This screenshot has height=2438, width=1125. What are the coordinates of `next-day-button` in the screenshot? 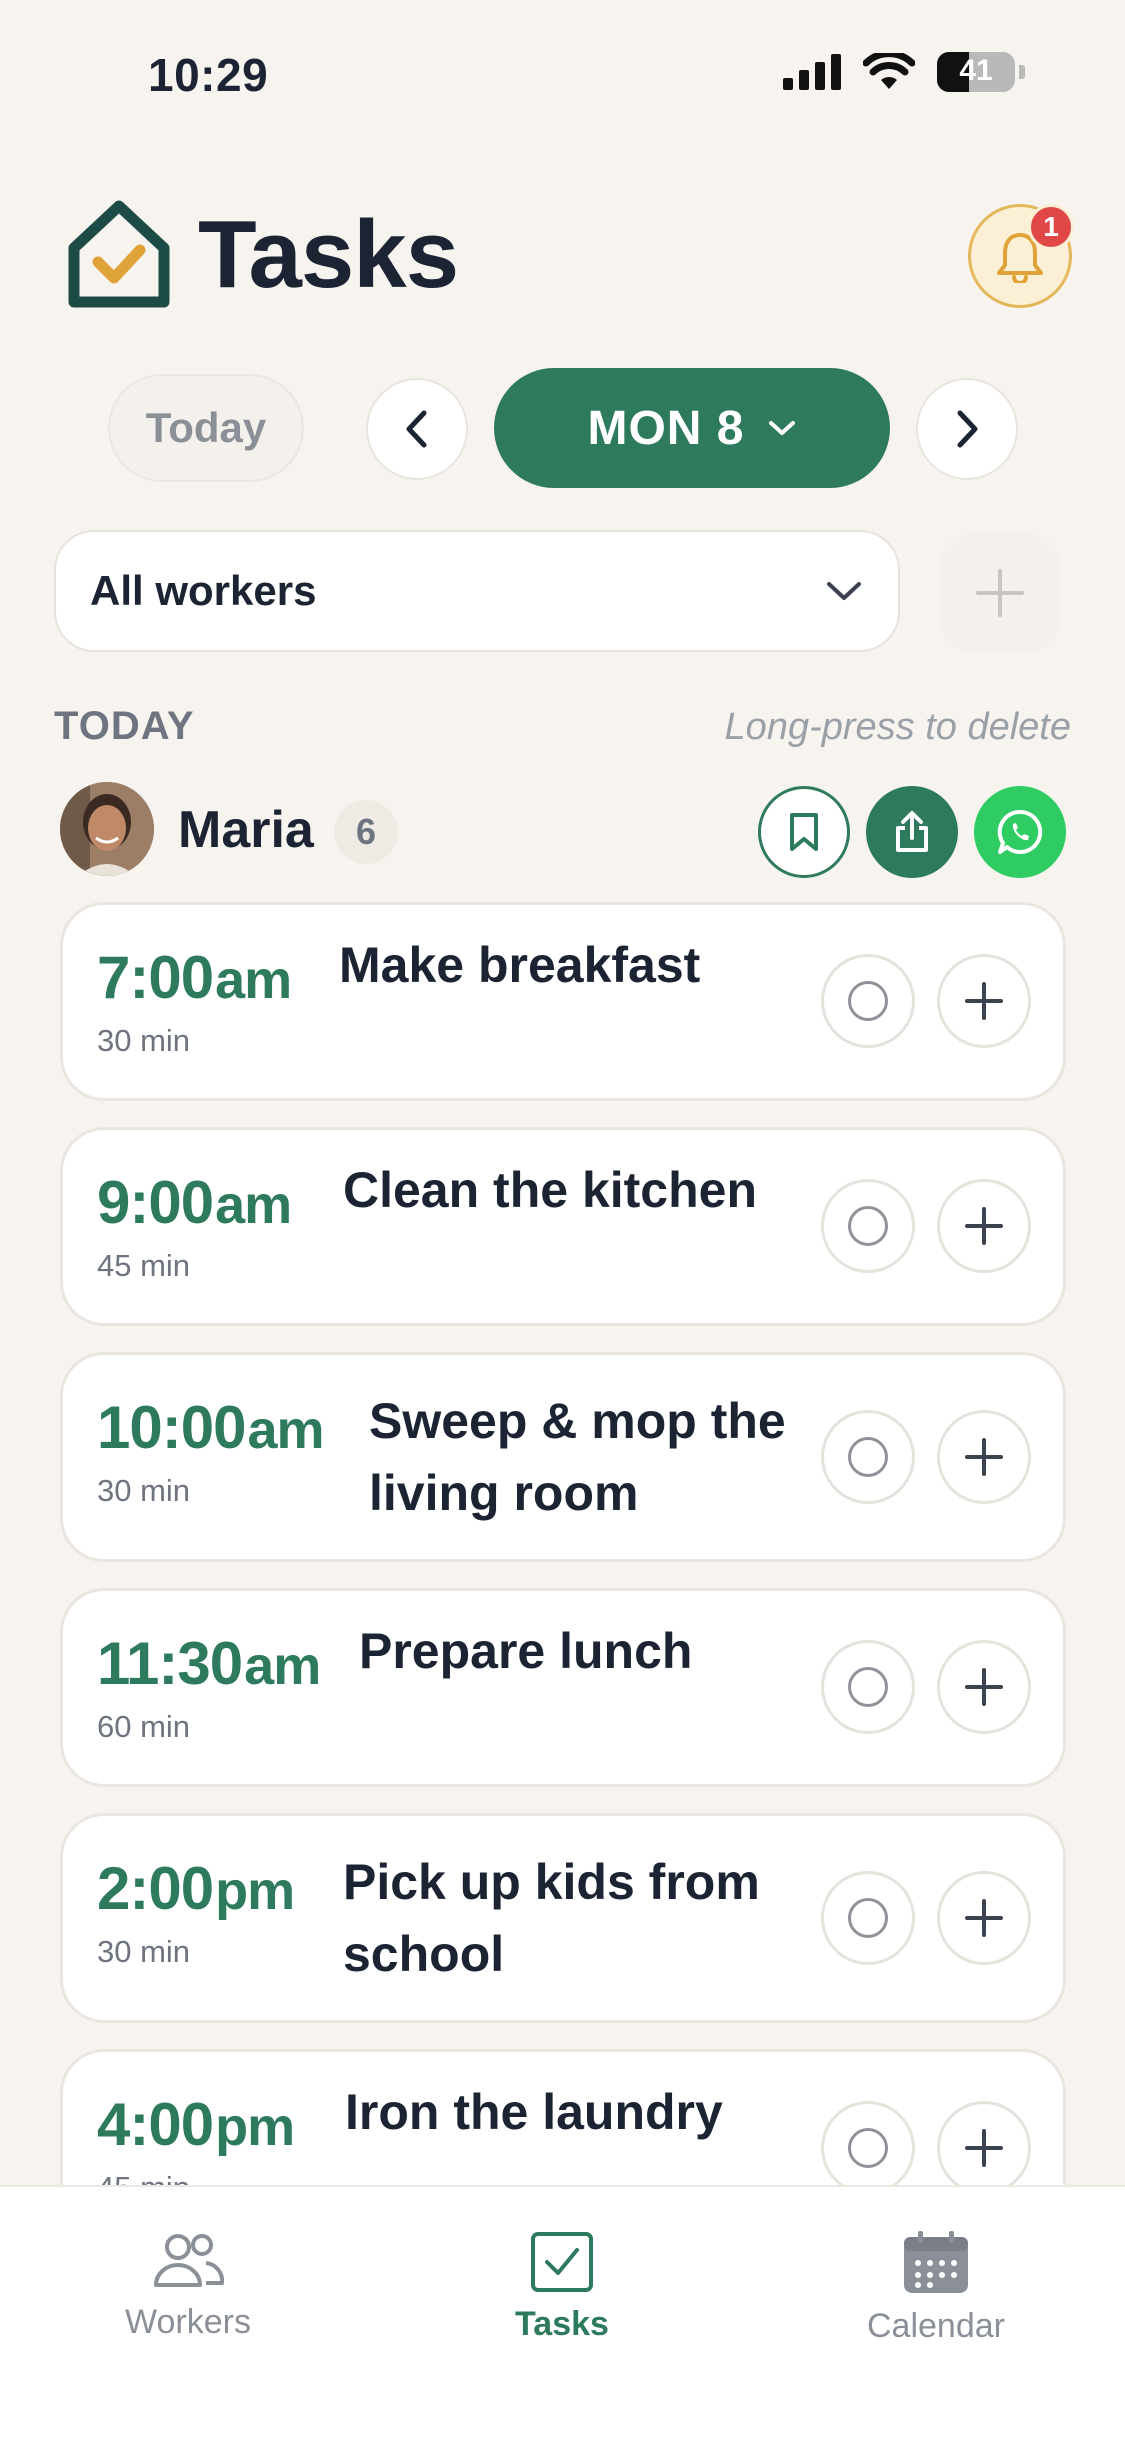 It's located at (967, 429).